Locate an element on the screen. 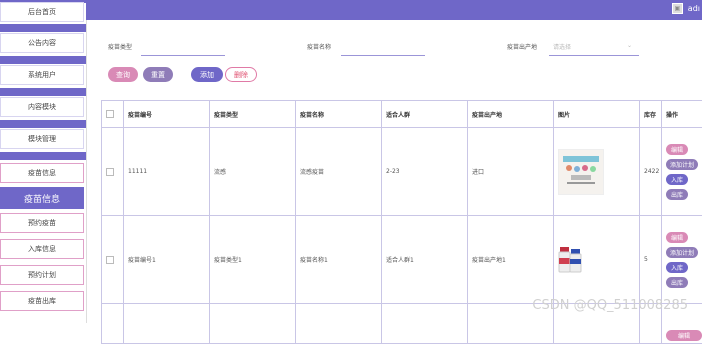 The width and height of the screenshot is (702, 344). reset-button: 重置 is located at coordinates (158, 74).